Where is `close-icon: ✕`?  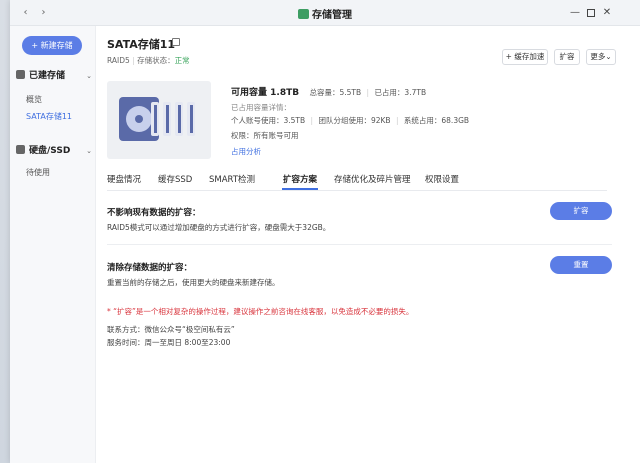 close-icon: ✕ is located at coordinates (607, 12).